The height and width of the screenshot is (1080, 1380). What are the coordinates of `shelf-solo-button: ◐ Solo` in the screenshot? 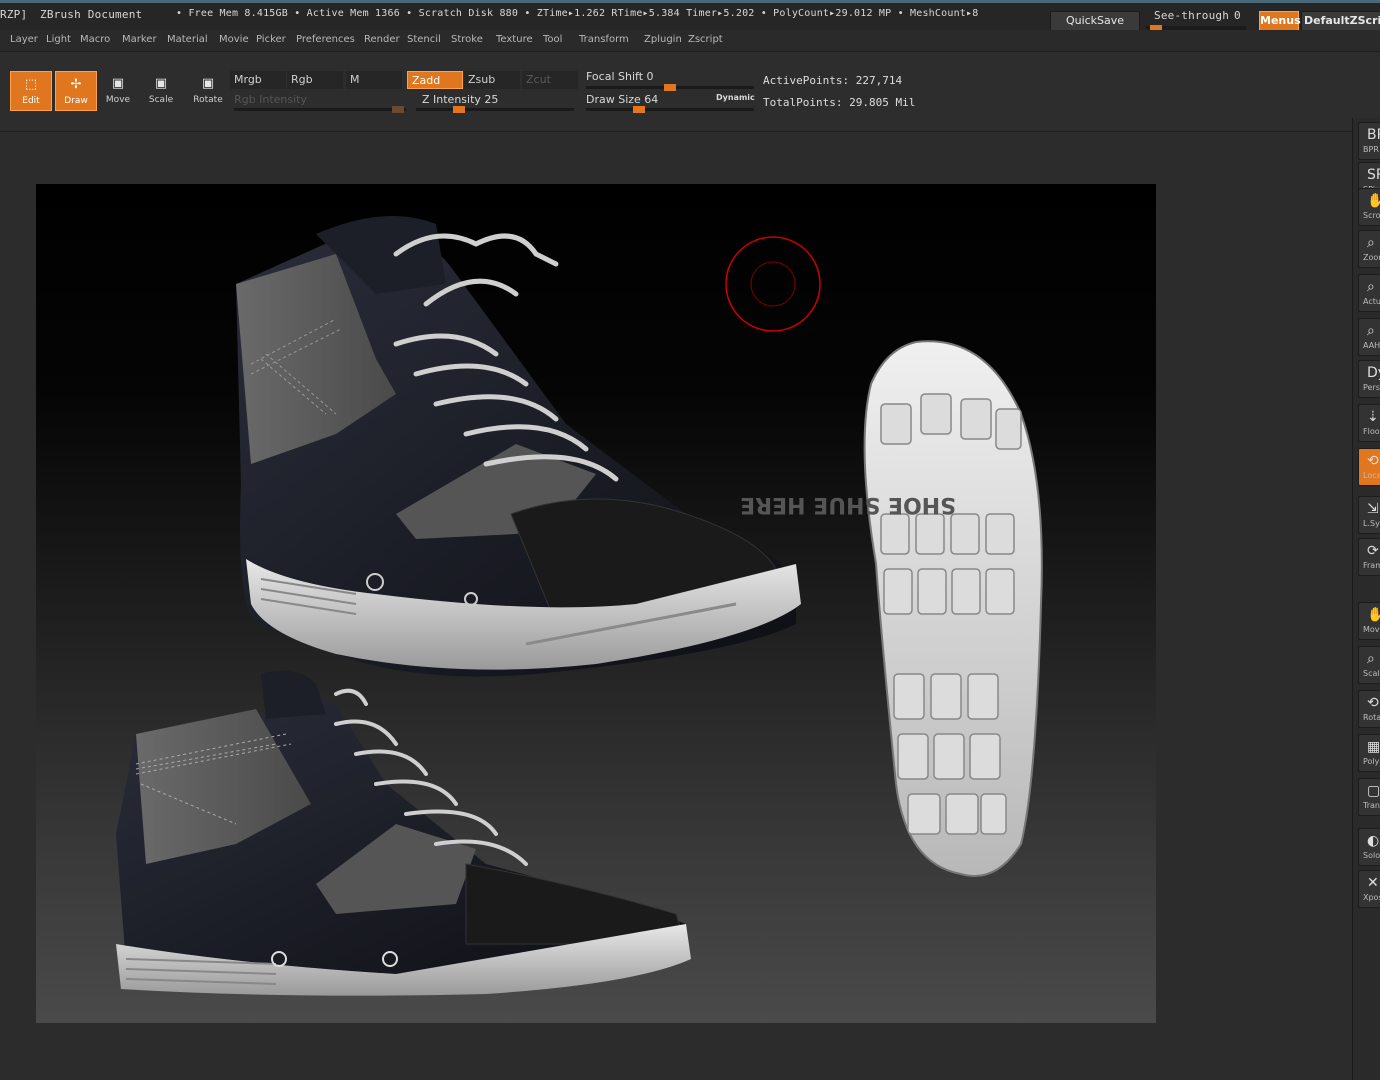 It's located at (1369, 847).